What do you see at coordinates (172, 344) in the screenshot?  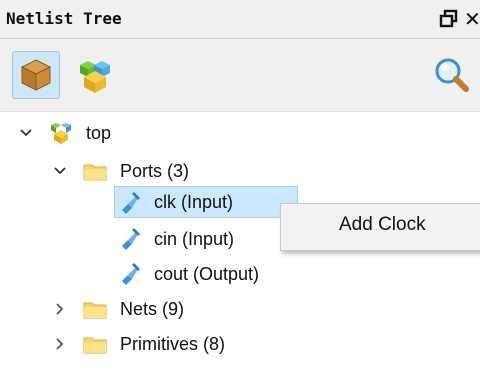 I see `tree-node-primitives: Primitives (8)` at bounding box center [172, 344].